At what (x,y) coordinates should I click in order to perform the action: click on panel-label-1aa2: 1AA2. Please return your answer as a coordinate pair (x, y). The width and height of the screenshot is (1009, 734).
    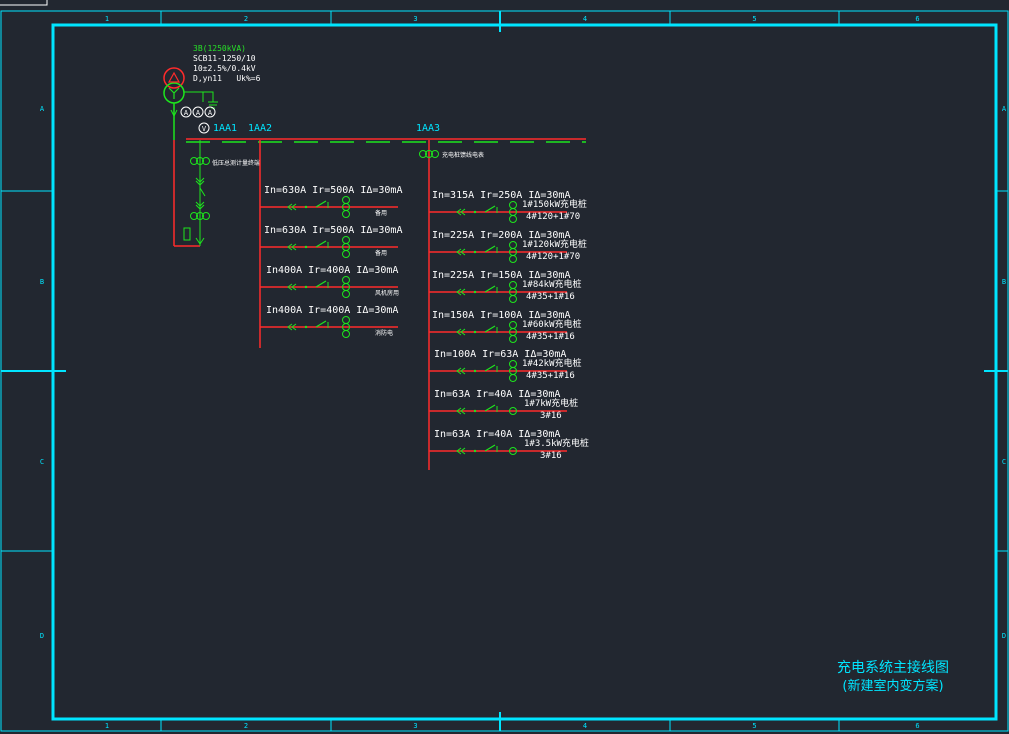
    Looking at the image, I should click on (260, 128).